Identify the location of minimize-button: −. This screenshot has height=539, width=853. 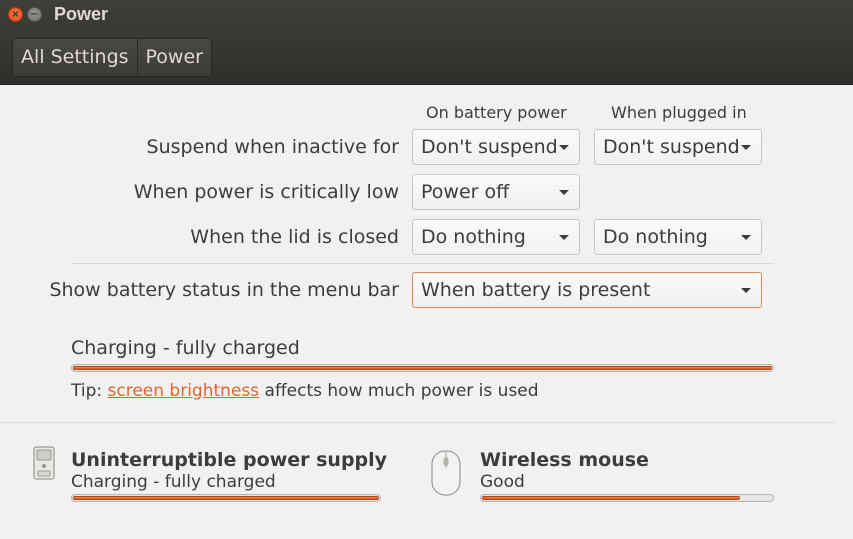
(34, 14).